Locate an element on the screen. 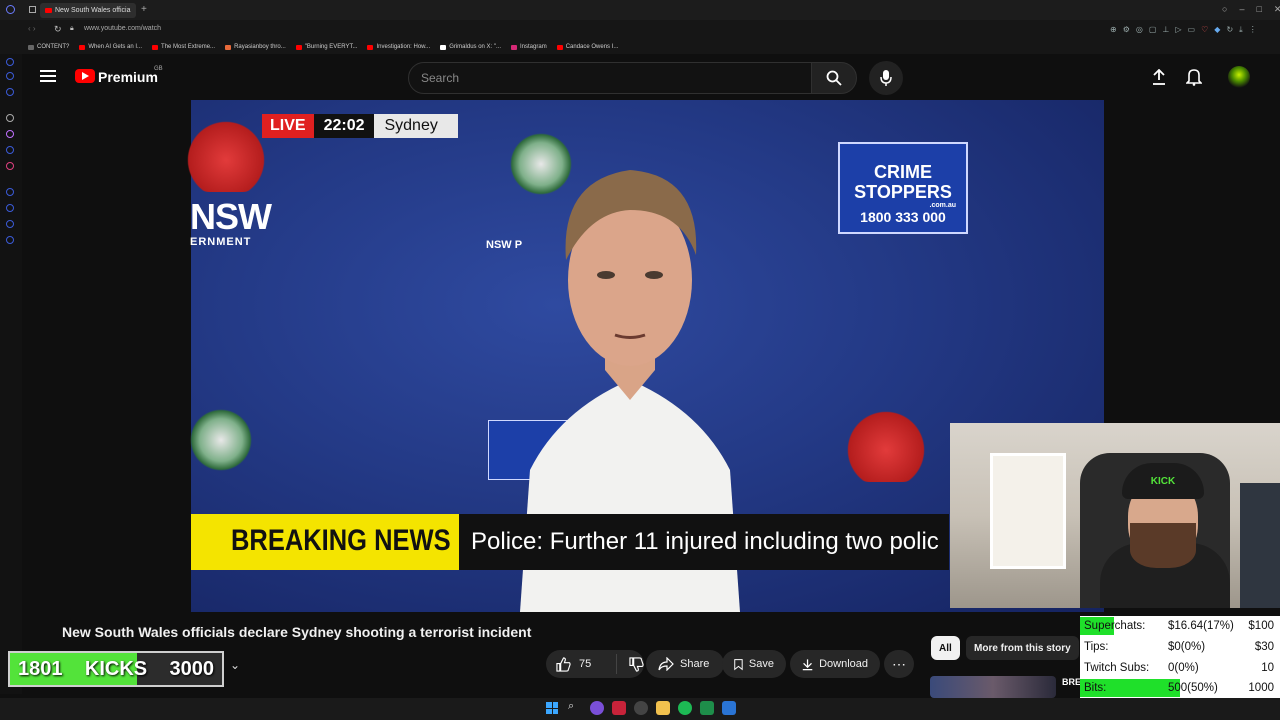  video-icon: ▭ is located at coordinates (1192, 30).